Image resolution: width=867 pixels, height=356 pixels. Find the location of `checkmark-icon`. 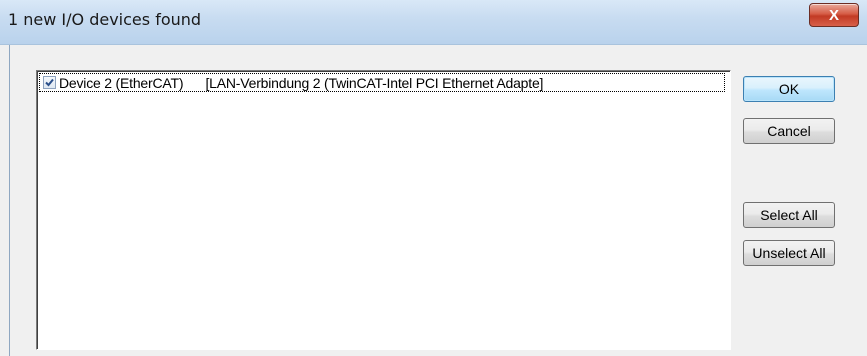

checkmark-icon is located at coordinates (49, 82).